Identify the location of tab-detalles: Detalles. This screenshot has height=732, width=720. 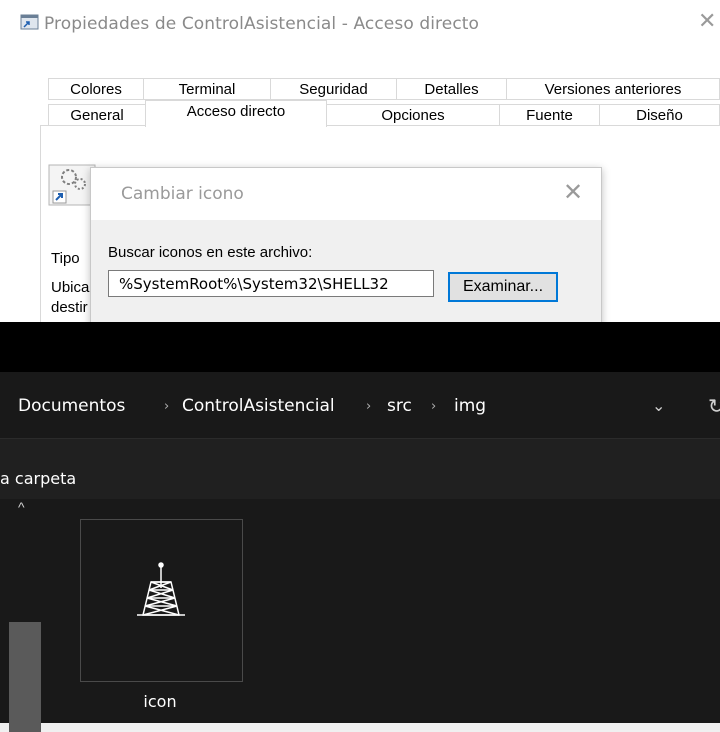
(451, 89).